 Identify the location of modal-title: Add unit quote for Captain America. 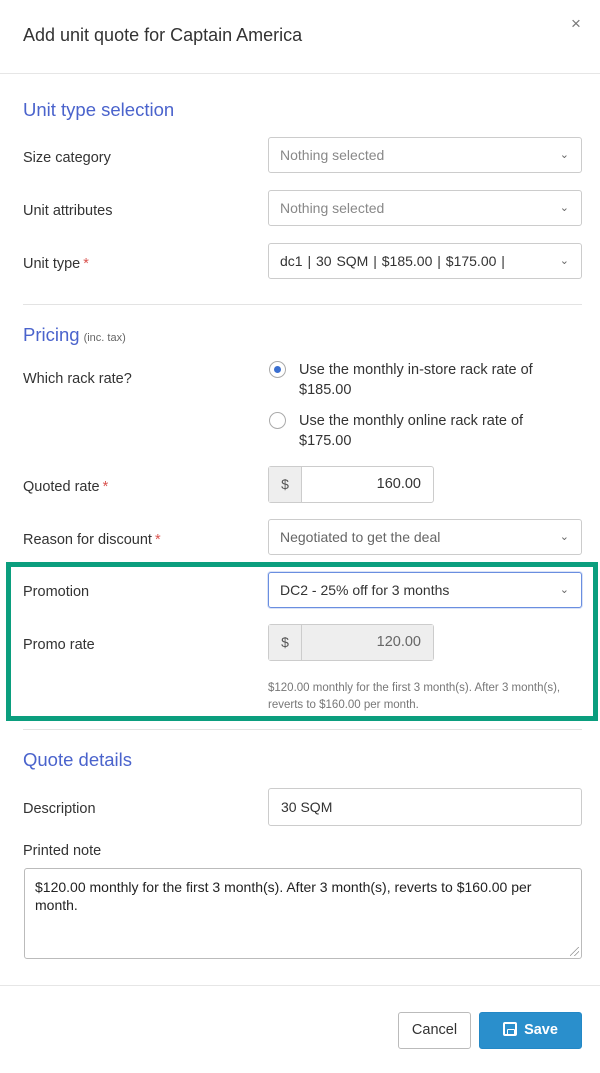
(163, 35).